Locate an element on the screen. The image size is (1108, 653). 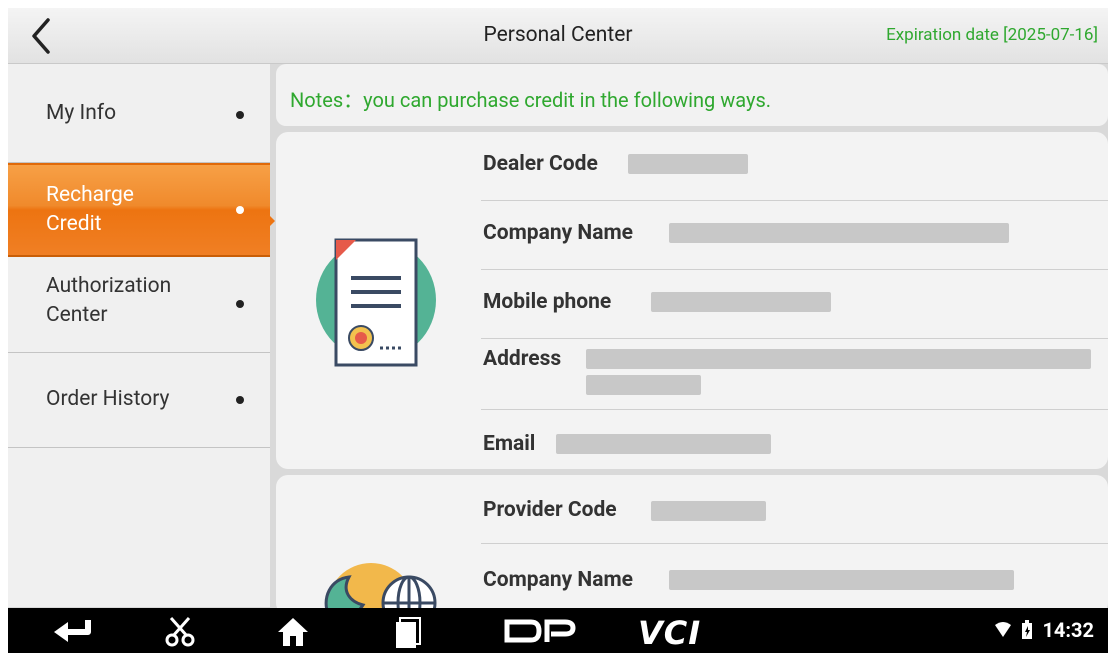
sidebar-item-recharge-credit: Recharge Credit is located at coordinates (139, 210).